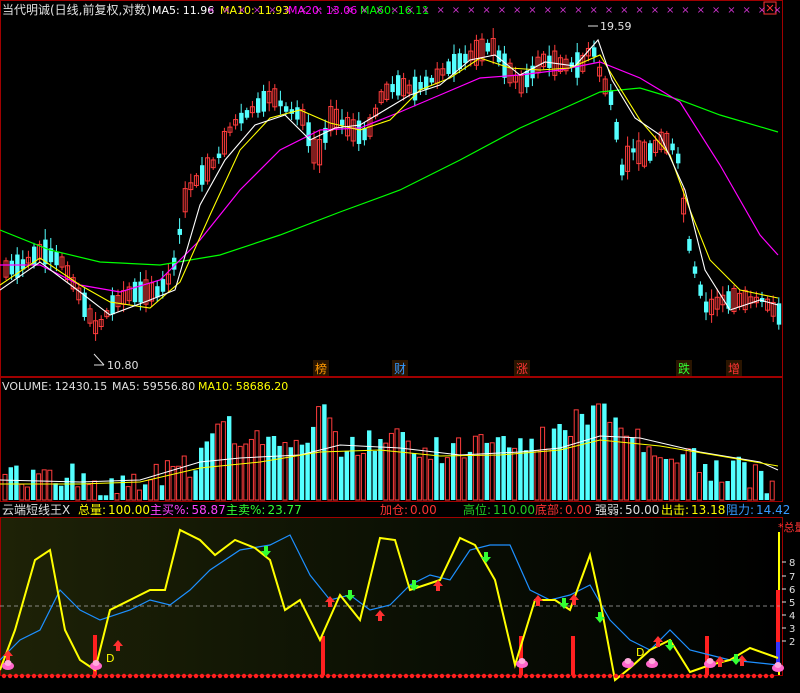 The image size is (800, 693). Describe the element at coordinates (110, 658) in the screenshot. I see `signal-d-label: D` at that location.